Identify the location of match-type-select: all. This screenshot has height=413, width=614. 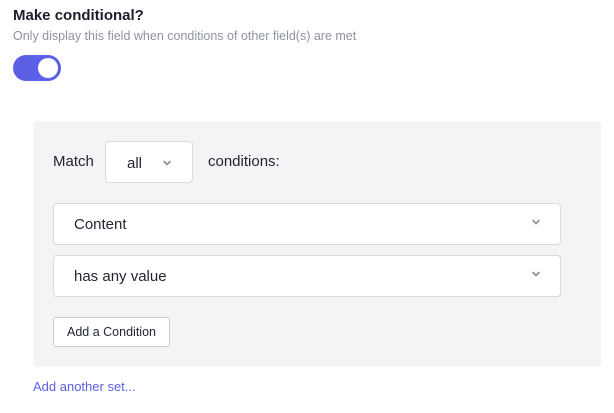
(149, 162).